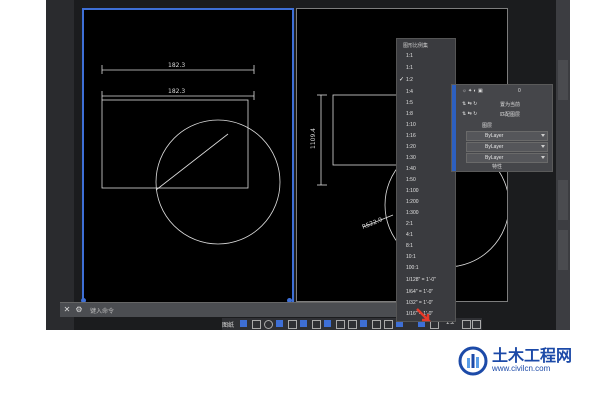 This screenshot has width=600, height=400. Describe the element at coordinates (232, 309) in the screenshot. I see `command-line: ✕ ⚙ 键入命令` at that location.